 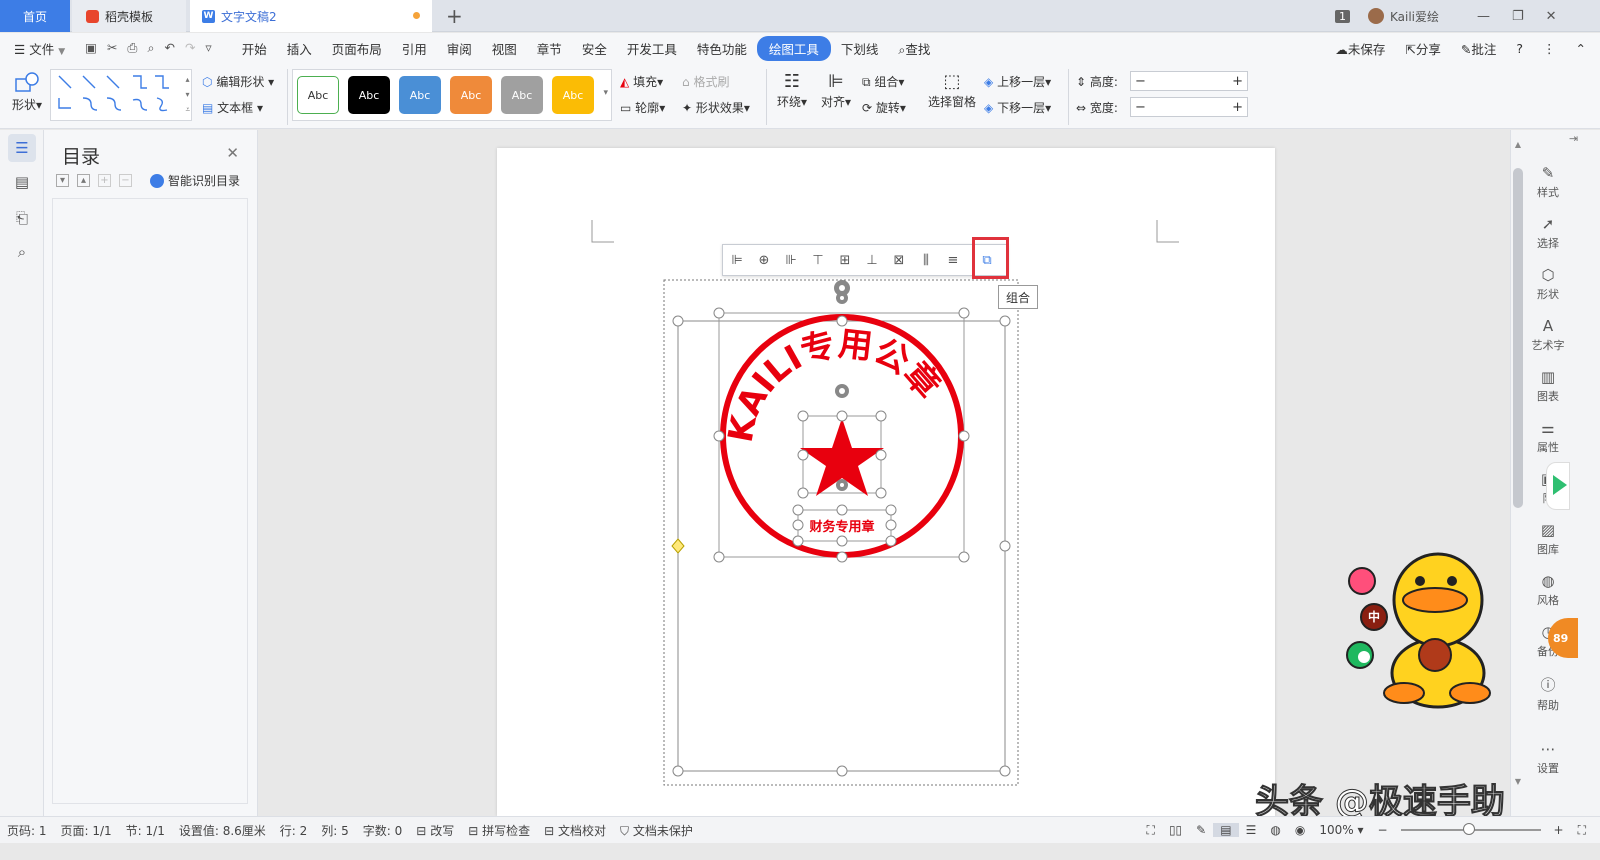 What do you see at coordinates (1548, 539) in the screenshot?
I see `right-item-gallery: ▨ 图库` at bounding box center [1548, 539].